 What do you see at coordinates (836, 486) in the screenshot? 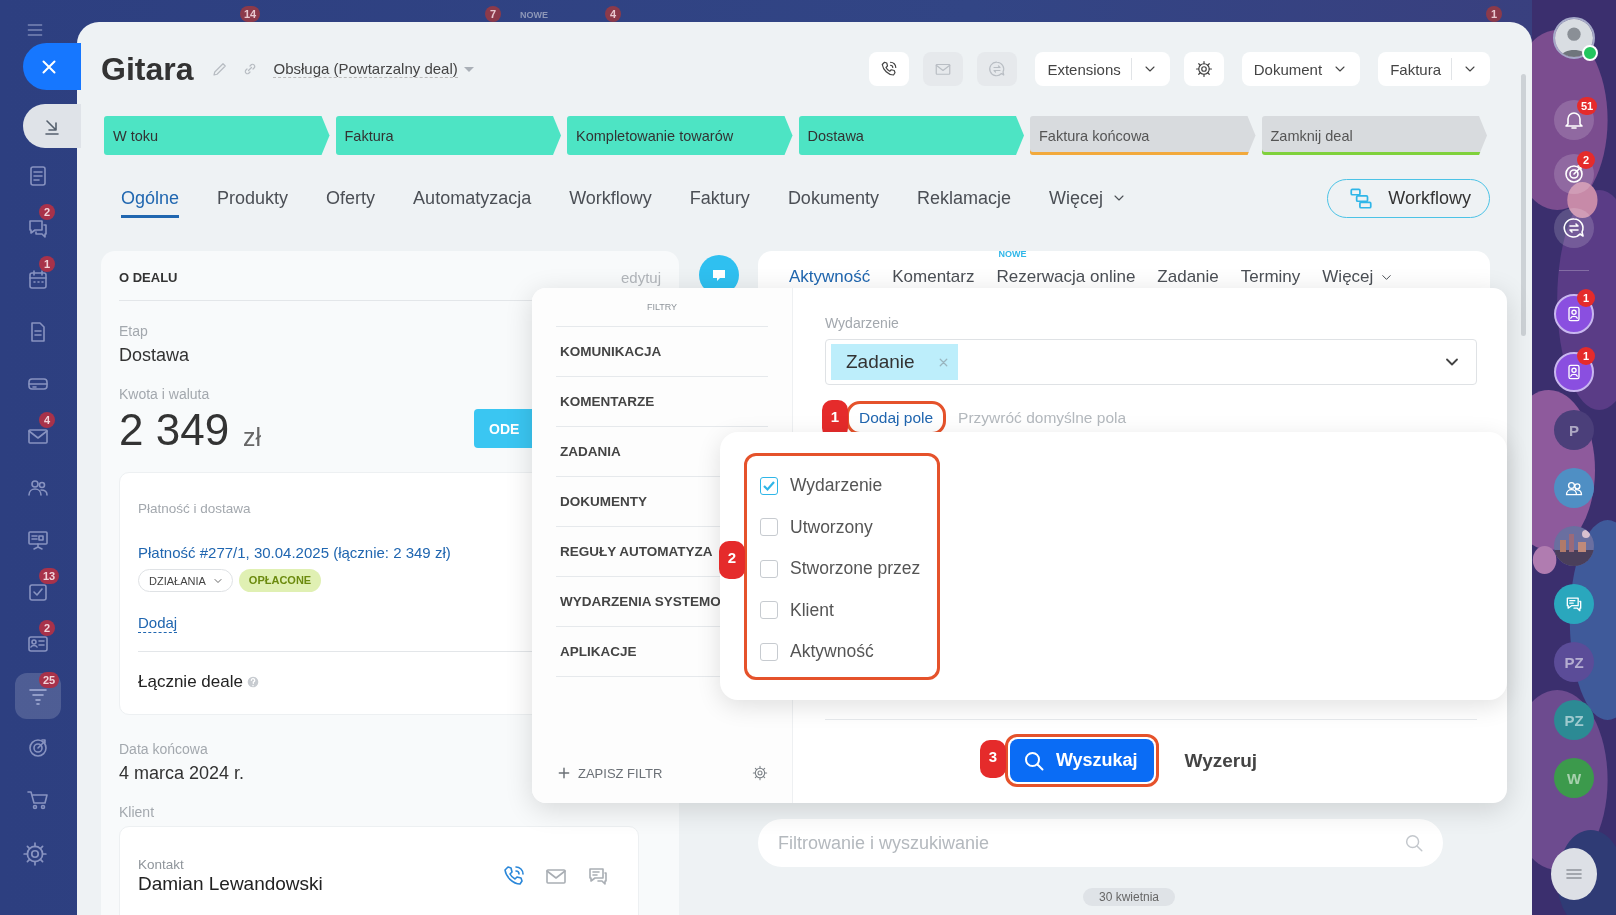
I see `checkbox-label: Wydarzenie` at bounding box center [836, 486].